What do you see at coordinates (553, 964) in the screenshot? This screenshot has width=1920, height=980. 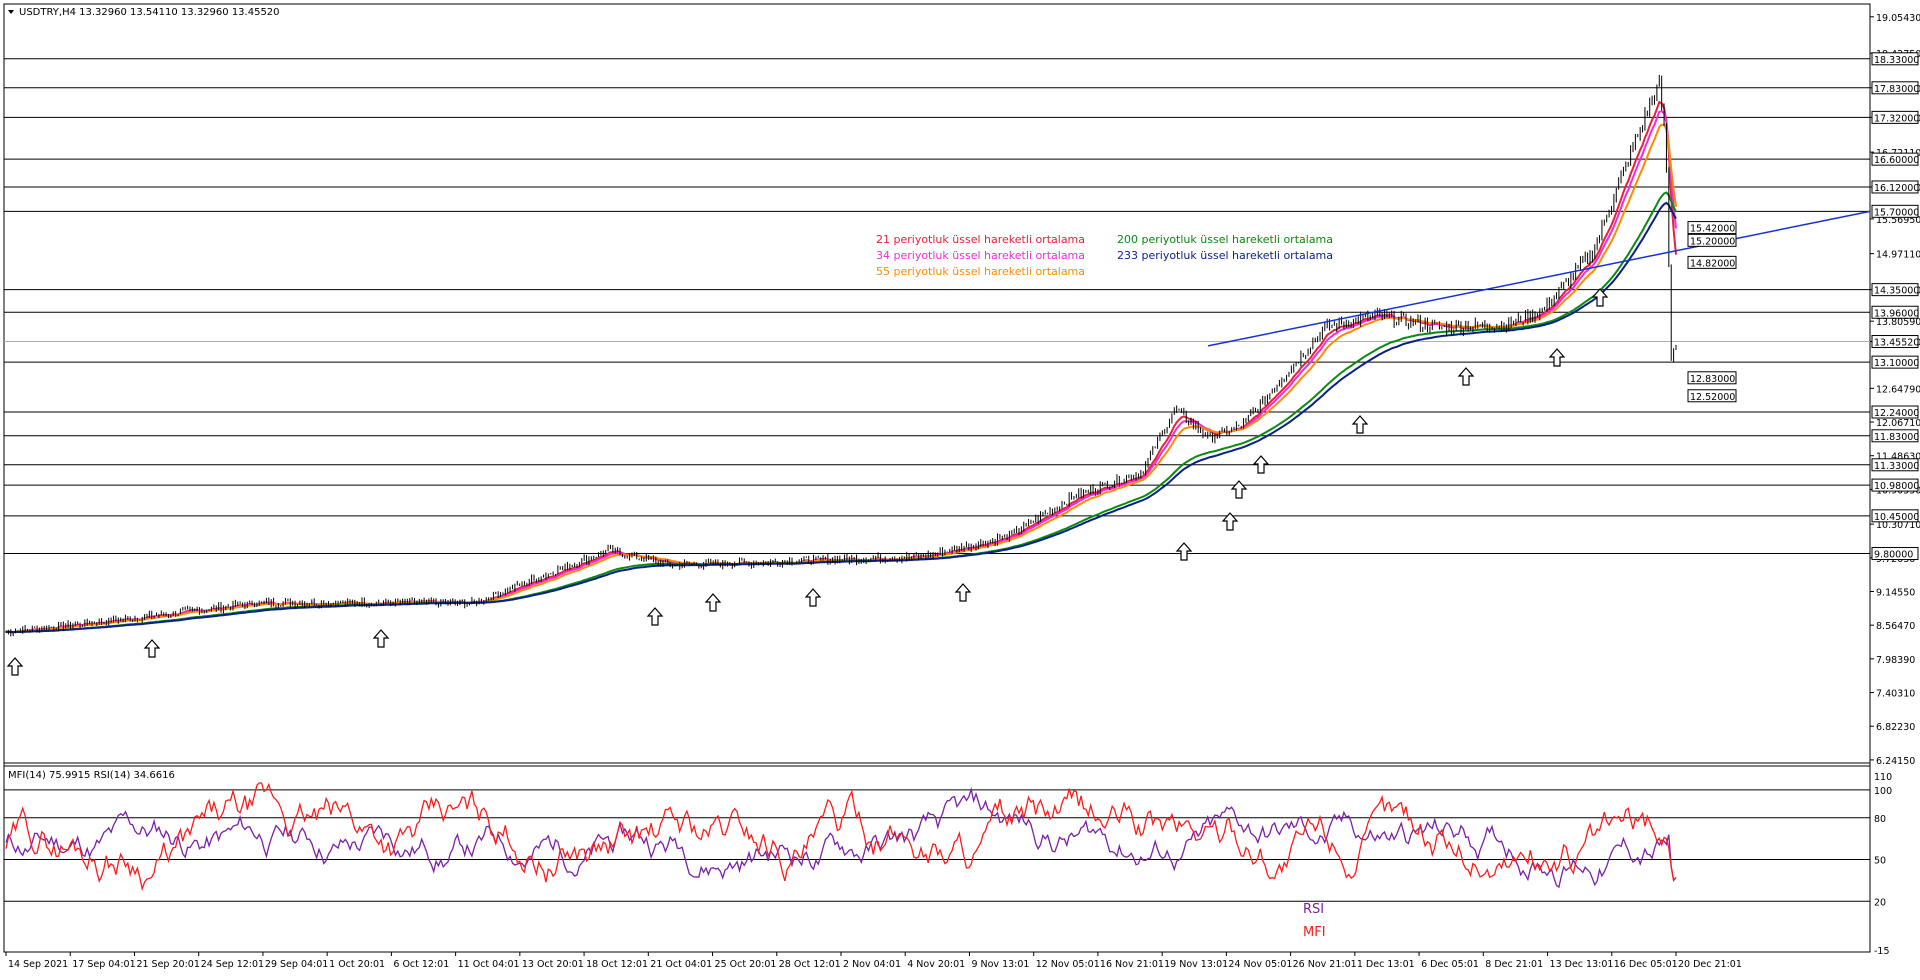 I see `time-tick-label: 13 Oct 20:01` at bounding box center [553, 964].